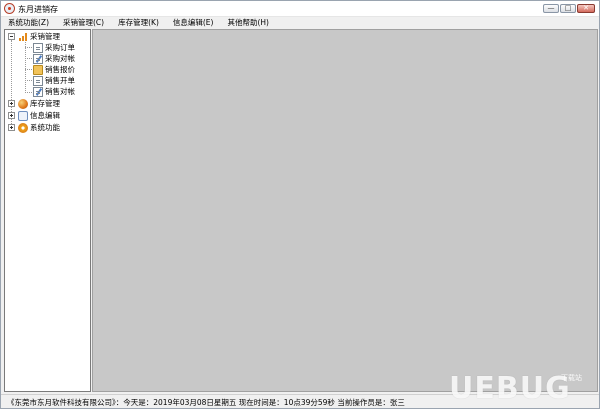 The image size is (600, 409). Describe the element at coordinates (60, 91) in the screenshot. I see `tree-item-label: 销售对帐` at that location.